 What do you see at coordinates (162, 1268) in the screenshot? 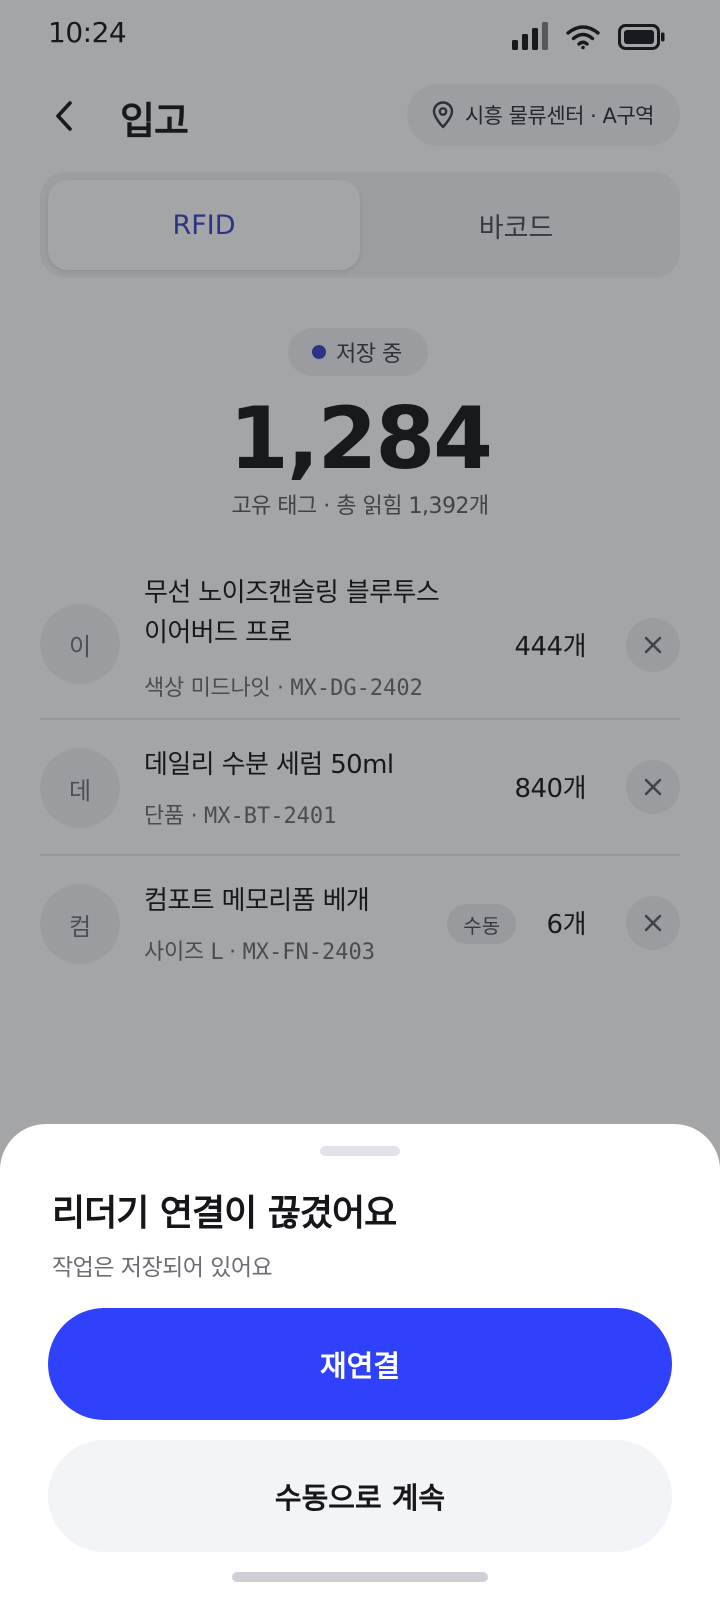
I see `sheet-subtitle: 작업은 저장되어 있어요` at bounding box center [162, 1268].